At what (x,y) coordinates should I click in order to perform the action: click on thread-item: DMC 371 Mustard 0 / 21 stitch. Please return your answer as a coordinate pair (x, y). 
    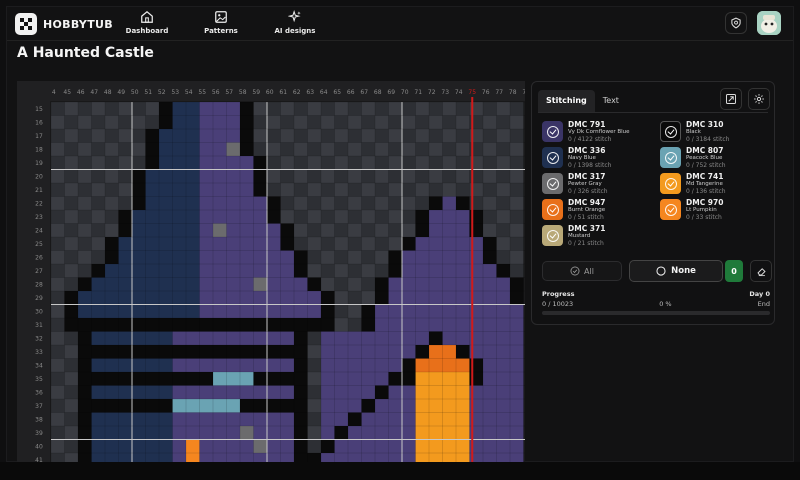
    Looking at the image, I should click on (597, 237).